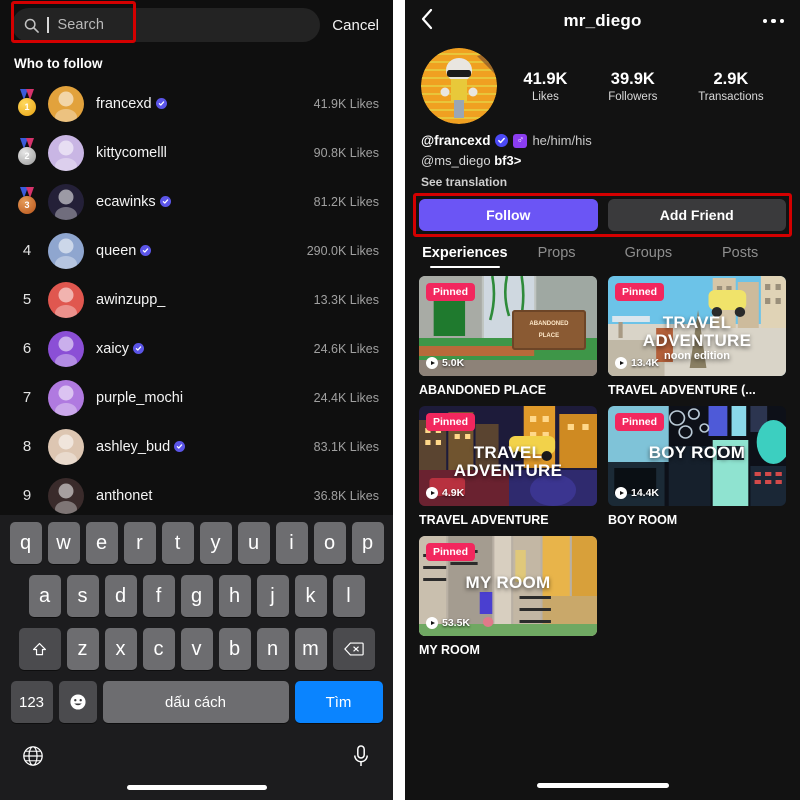  I want to click on see-translation-link: See translation, so click(602, 182).